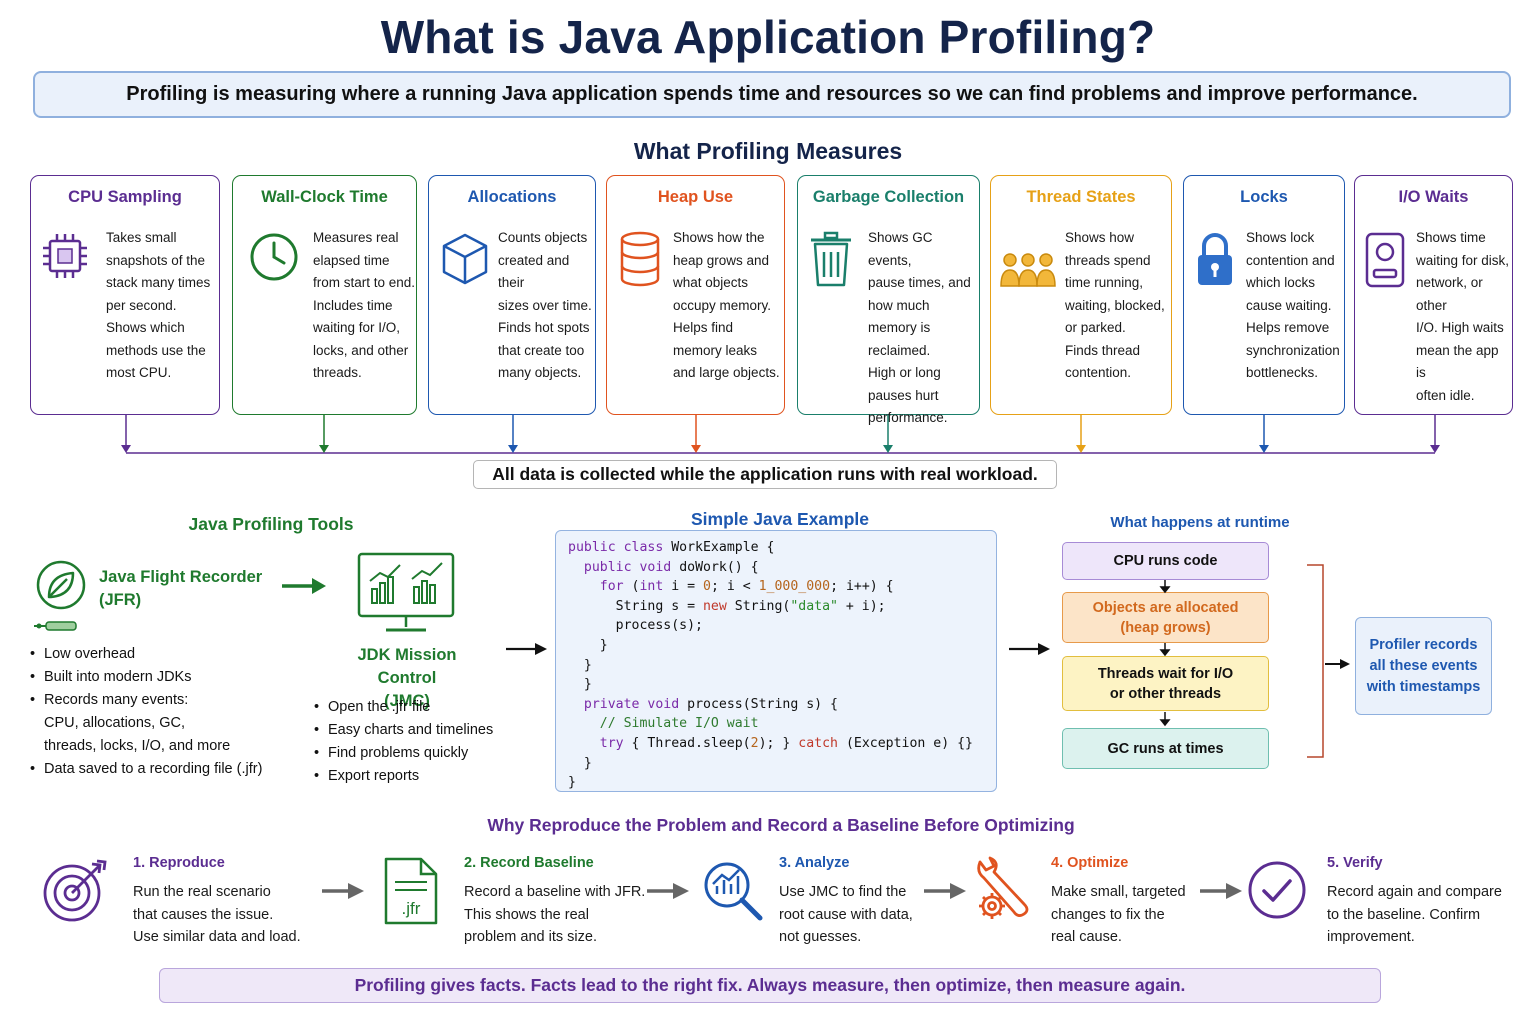 This screenshot has height=1024, width=1536. What do you see at coordinates (1003, 887) in the screenshot?
I see `wrench-gear-icon` at bounding box center [1003, 887].